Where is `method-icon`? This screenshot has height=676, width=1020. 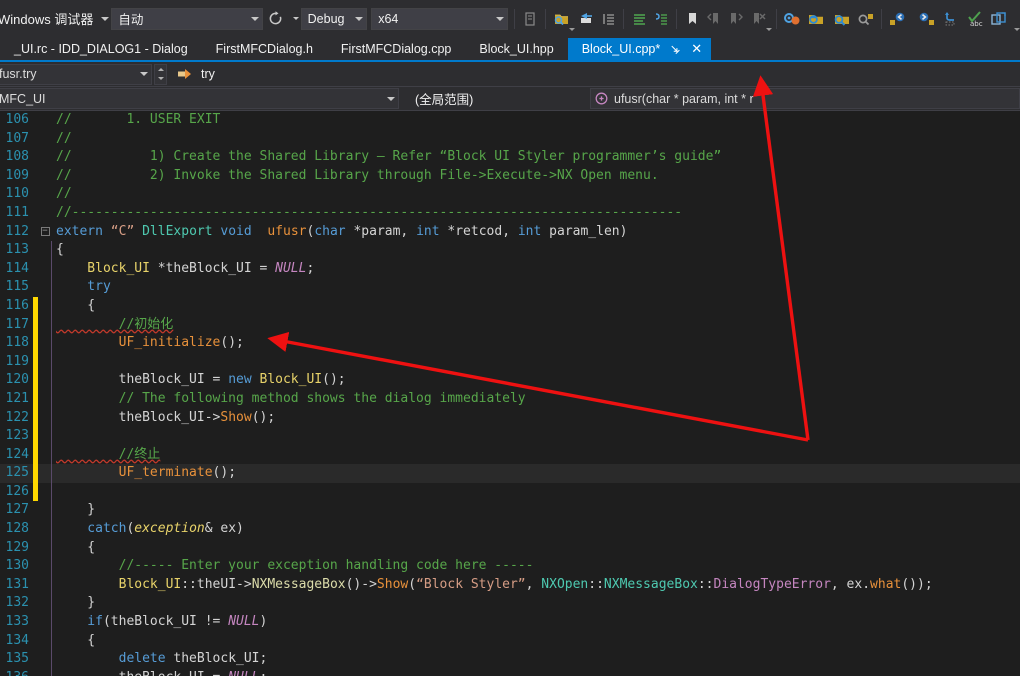
method-icon is located at coordinates (601, 98).